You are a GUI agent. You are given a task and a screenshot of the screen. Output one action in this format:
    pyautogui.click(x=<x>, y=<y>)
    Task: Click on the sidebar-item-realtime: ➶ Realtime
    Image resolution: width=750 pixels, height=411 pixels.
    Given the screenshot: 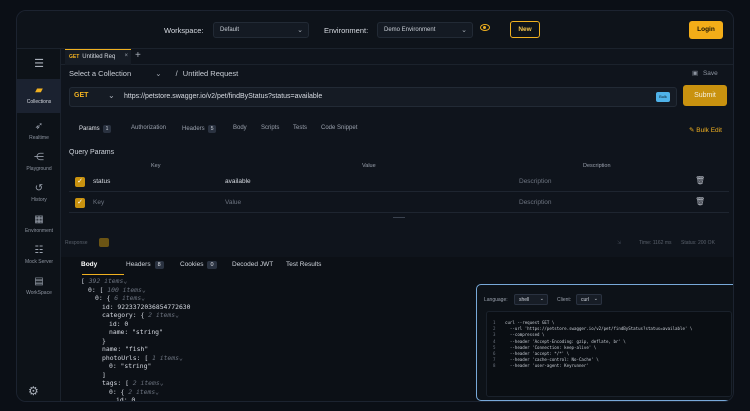 What is the action you would take?
    pyautogui.click(x=39, y=131)
    